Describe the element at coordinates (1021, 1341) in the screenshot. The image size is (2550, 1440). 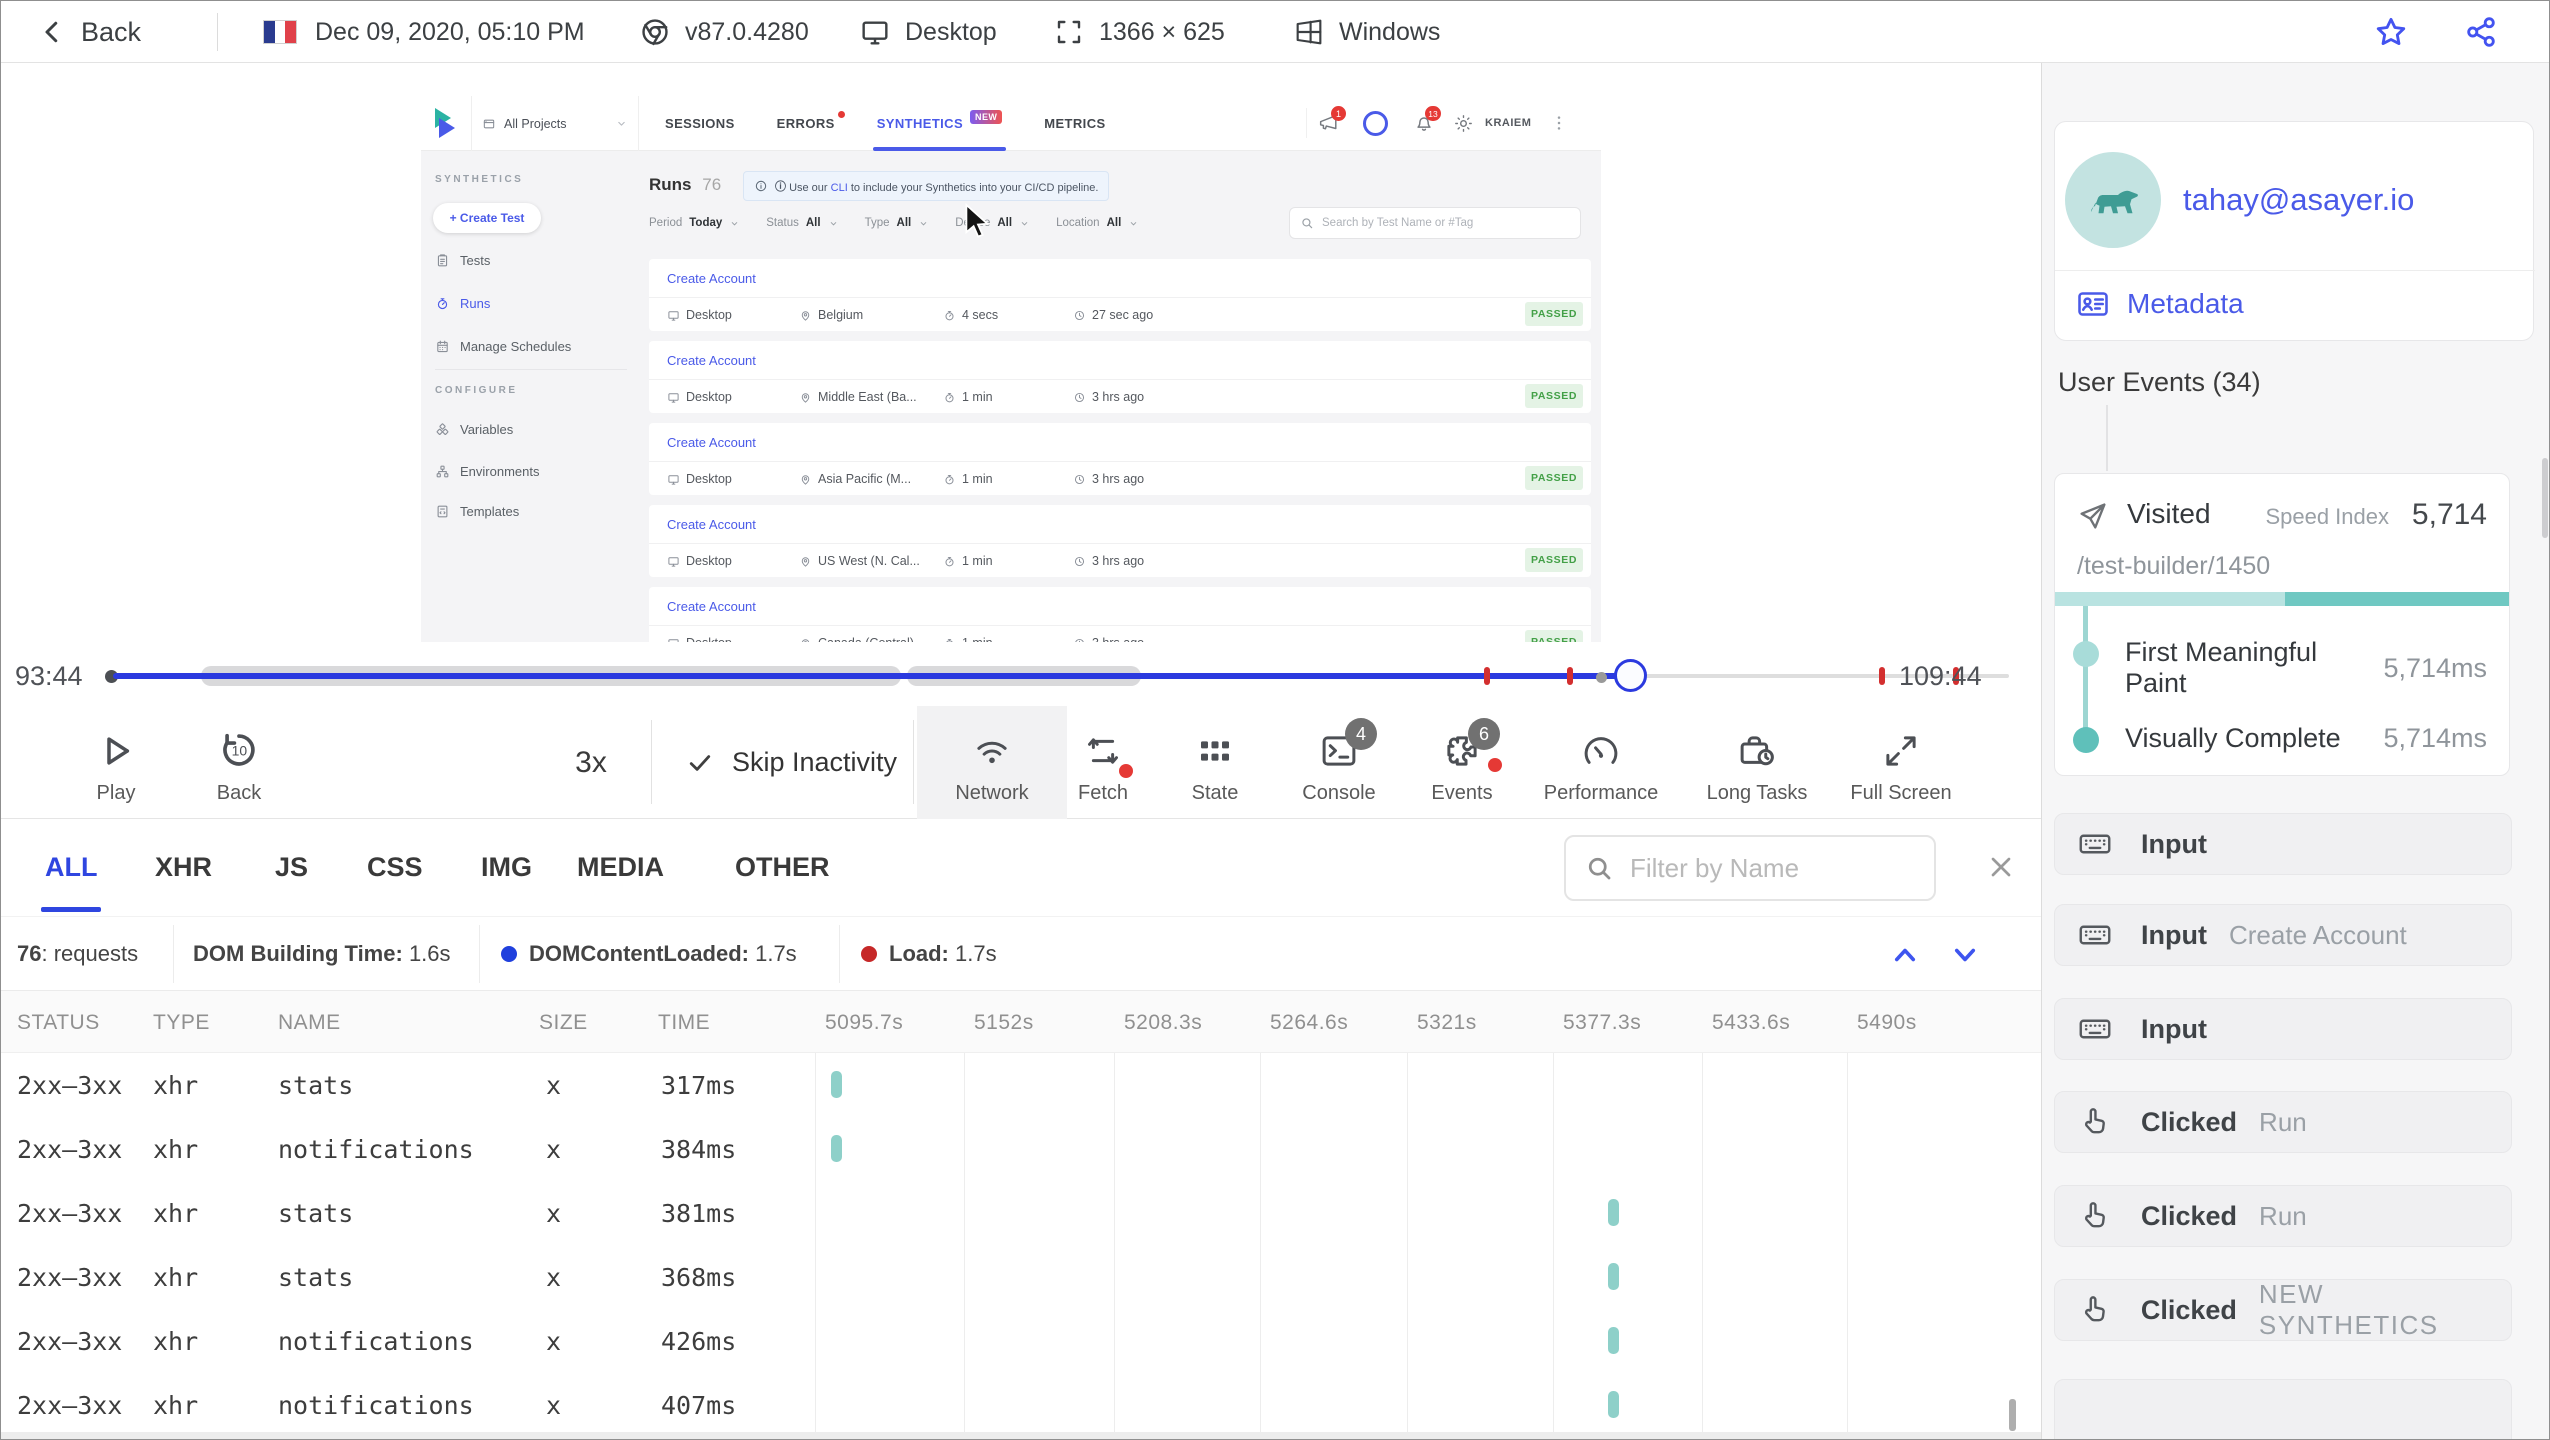
I see `table-row: 2xx–3xx xhr notifications x 426ms` at that location.